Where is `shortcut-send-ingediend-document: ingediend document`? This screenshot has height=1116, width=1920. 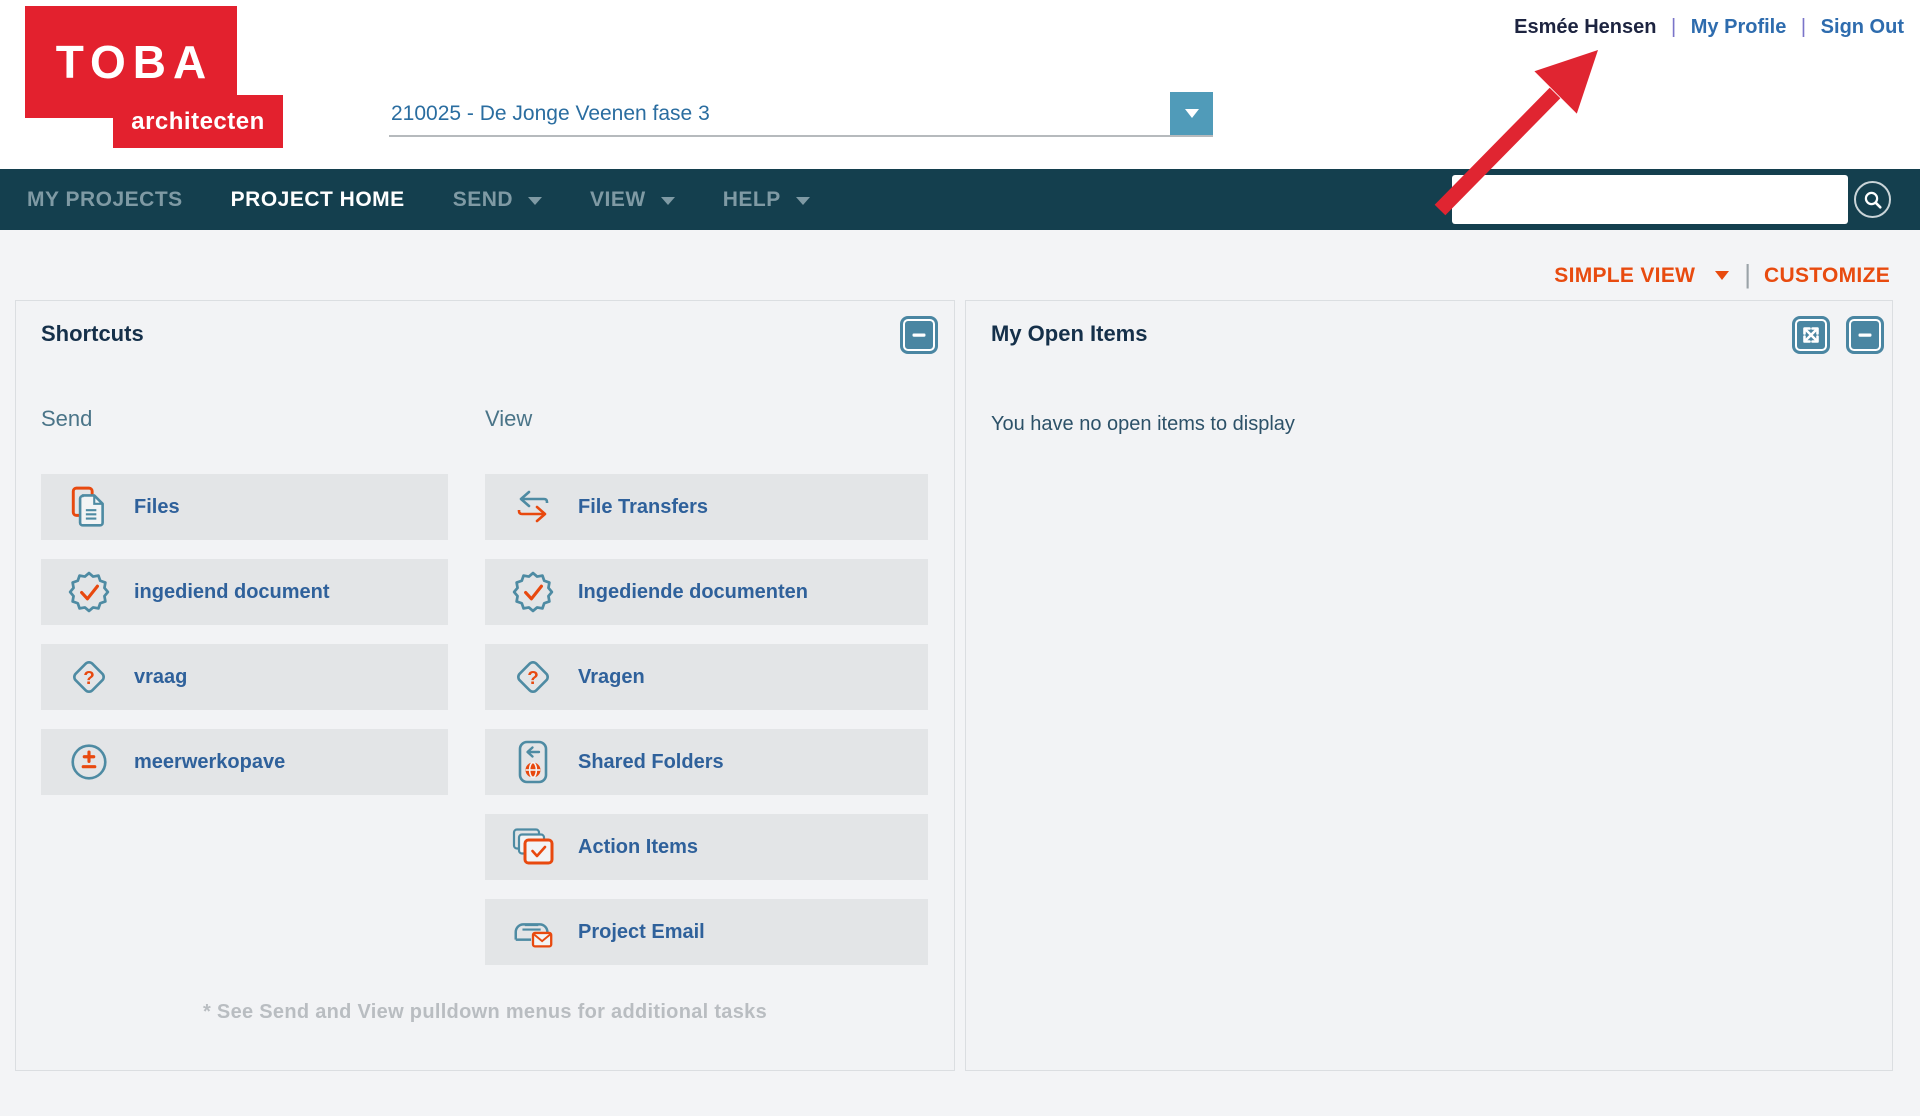 shortcut-send-ingediend-document: ingediend document is located at coordinates (244, 592).